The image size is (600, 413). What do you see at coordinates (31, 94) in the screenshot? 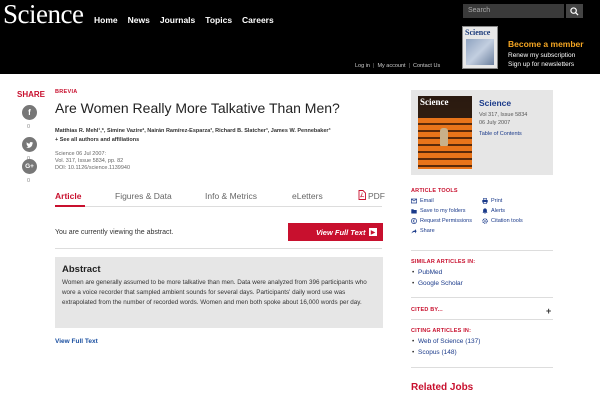
I see `share-label: SHARE` at bounding box center [31, 94].